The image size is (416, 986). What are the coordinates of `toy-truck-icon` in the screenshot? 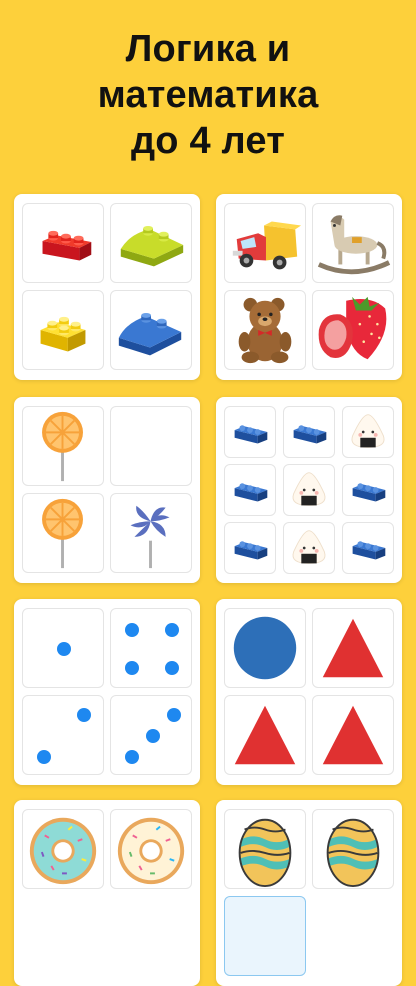 It's located at (267, 245).